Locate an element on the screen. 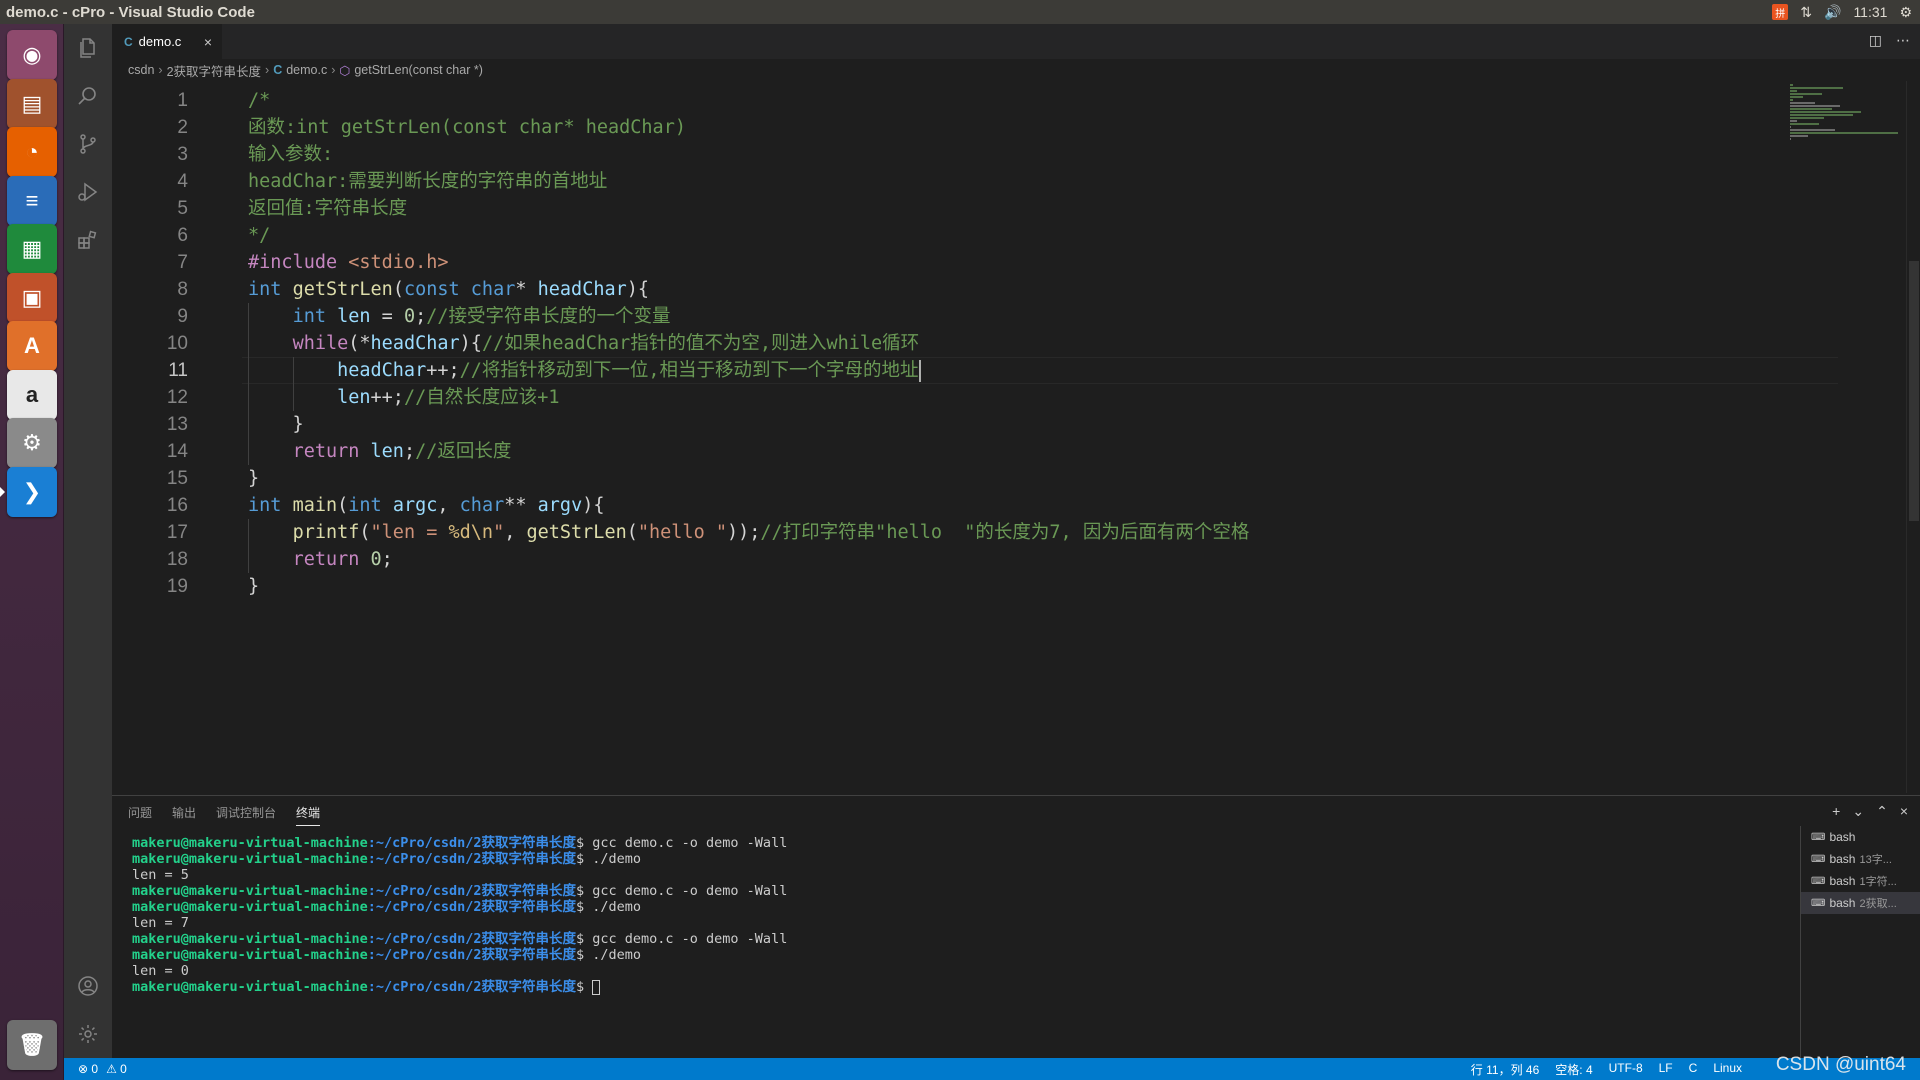 This screenshot has height=1080, width=1920. code-token: int is located at coordinates (365, 505).